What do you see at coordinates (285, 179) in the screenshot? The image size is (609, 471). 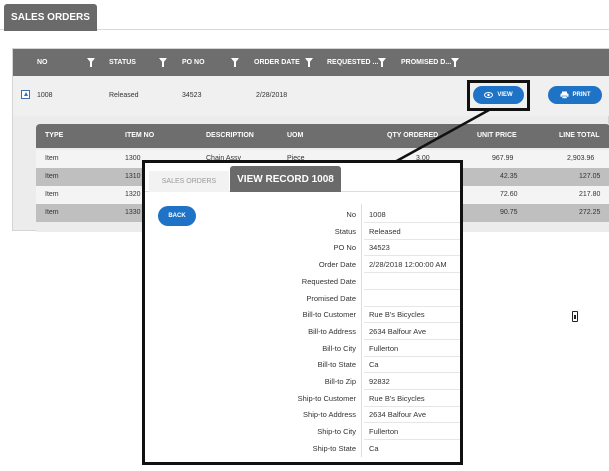 I see `tab-view-record: VIEW RECORD 1008` at bounding box center [285, 179].